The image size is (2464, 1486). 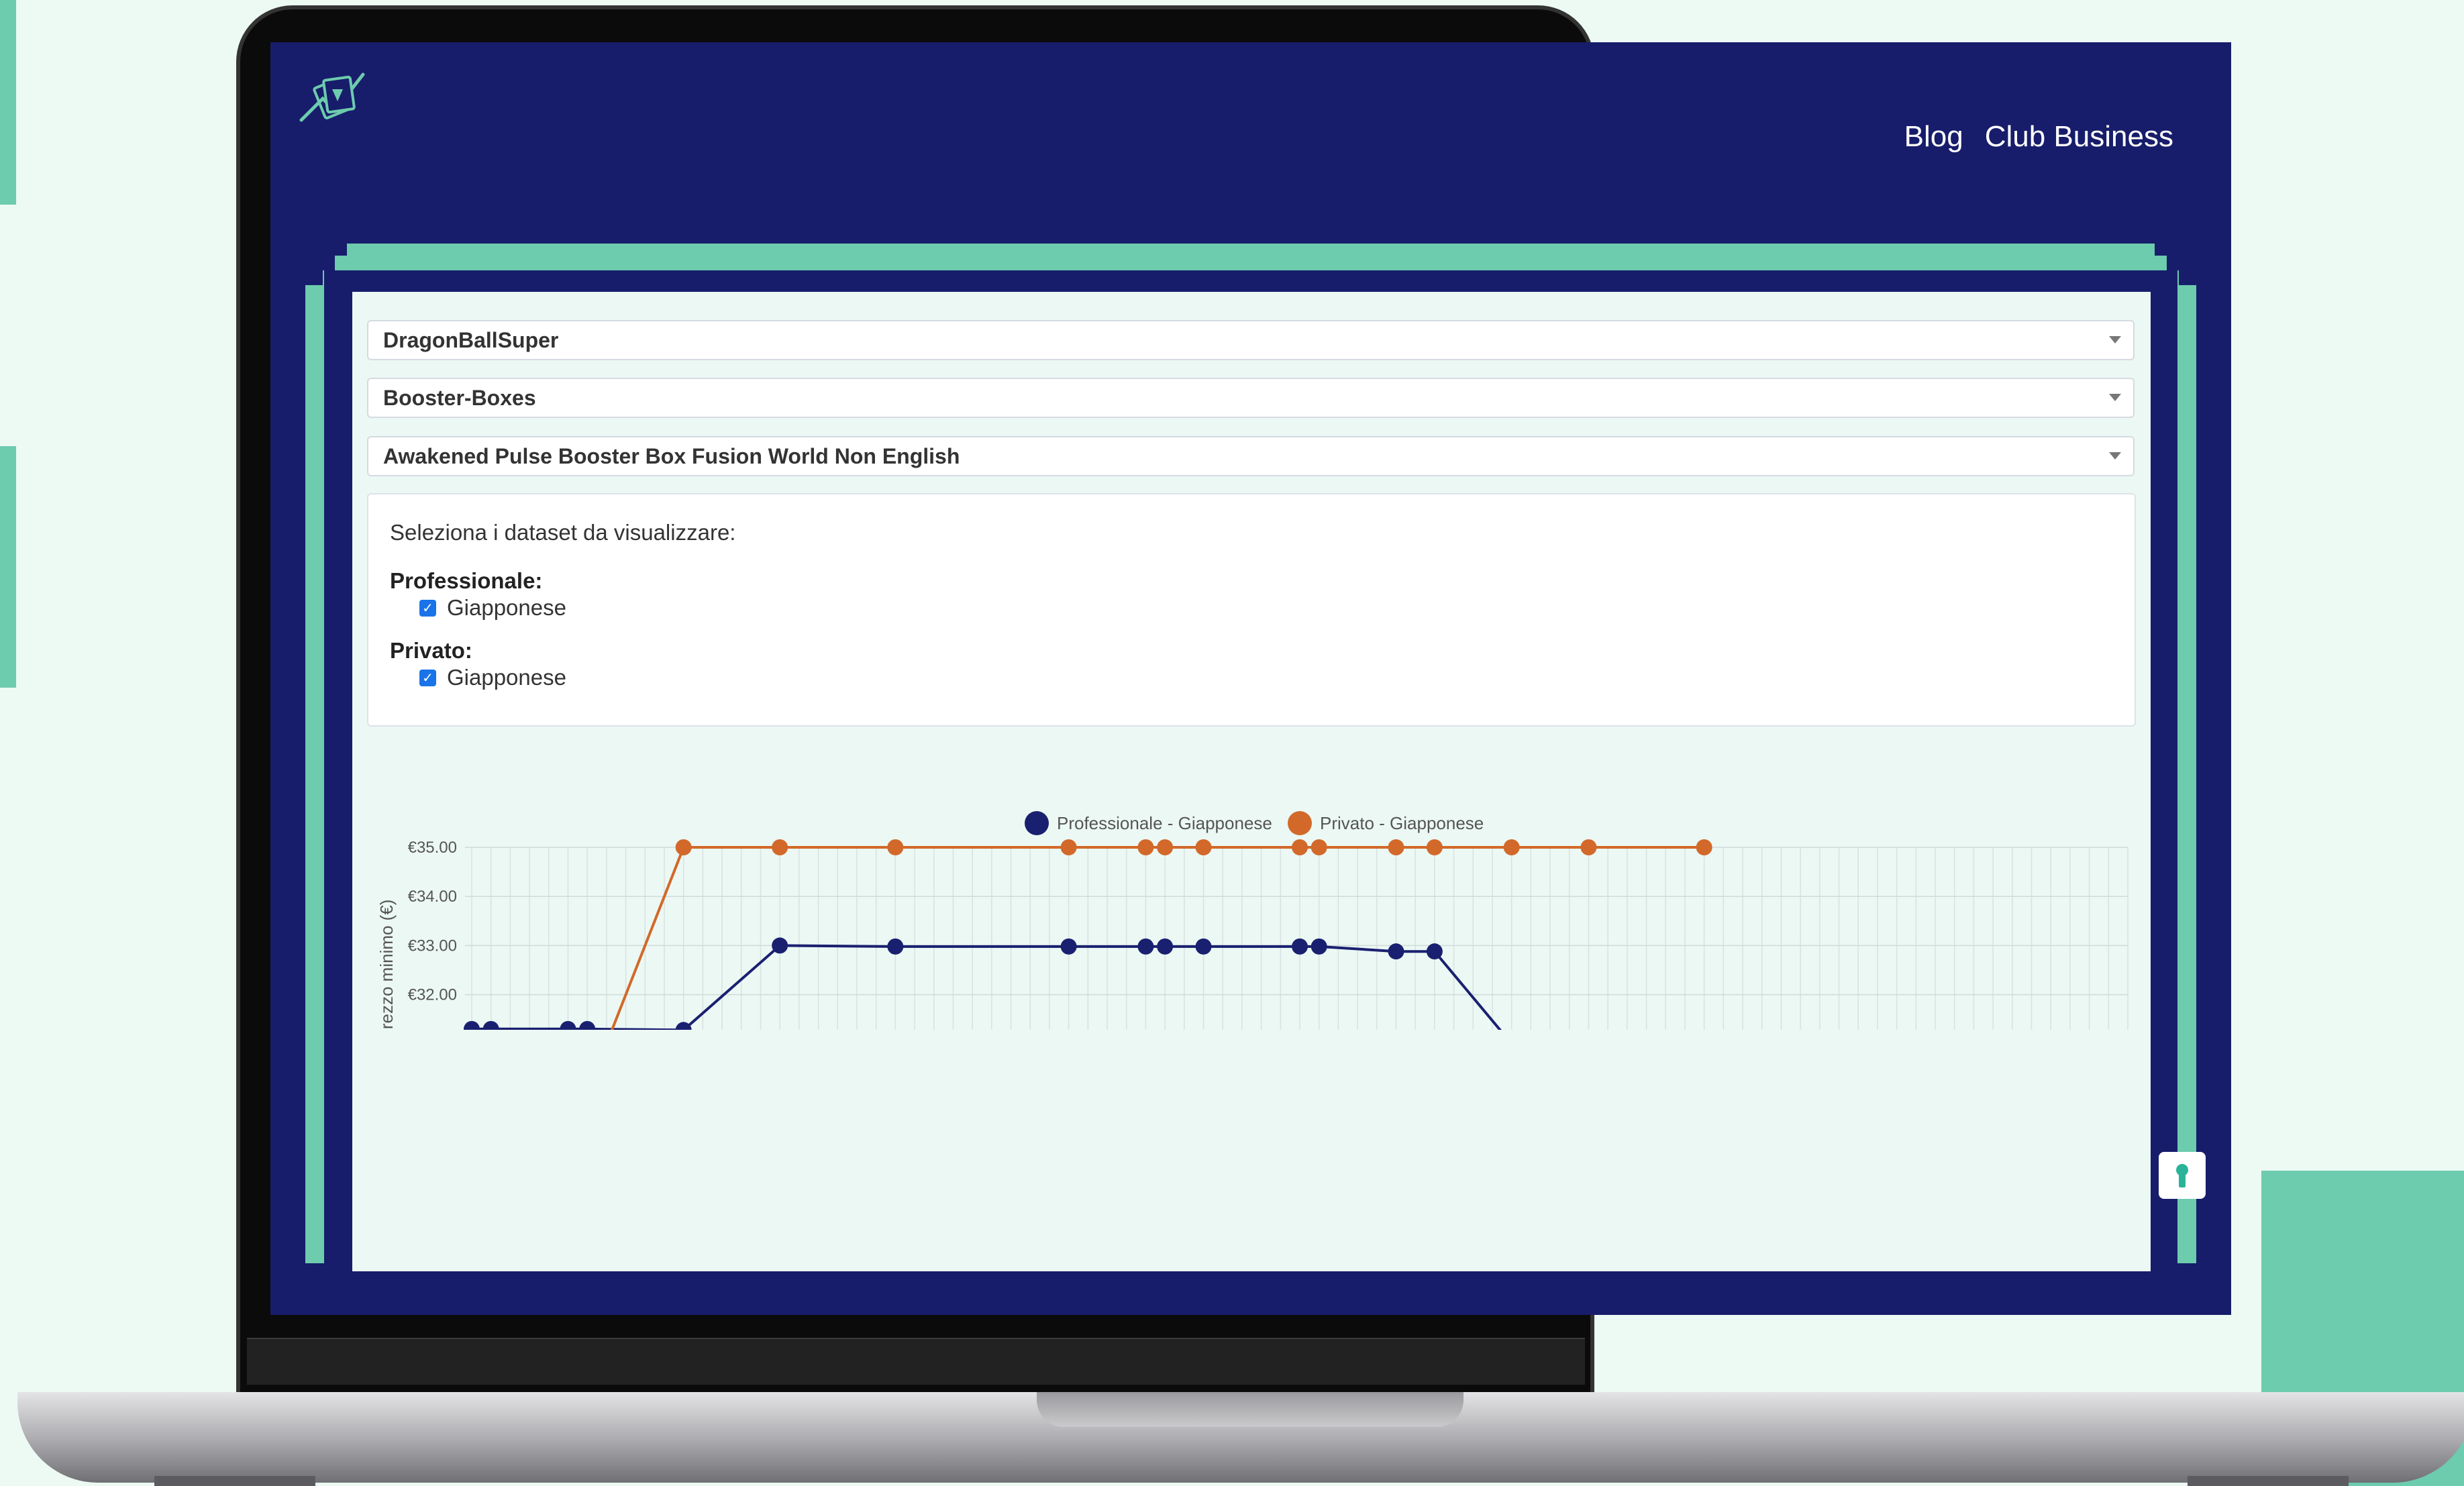 What do you see at coordinates (432, 995) in the screenshot?
I see `y-tick-label: €32.00` at bounding box center [432, 995].